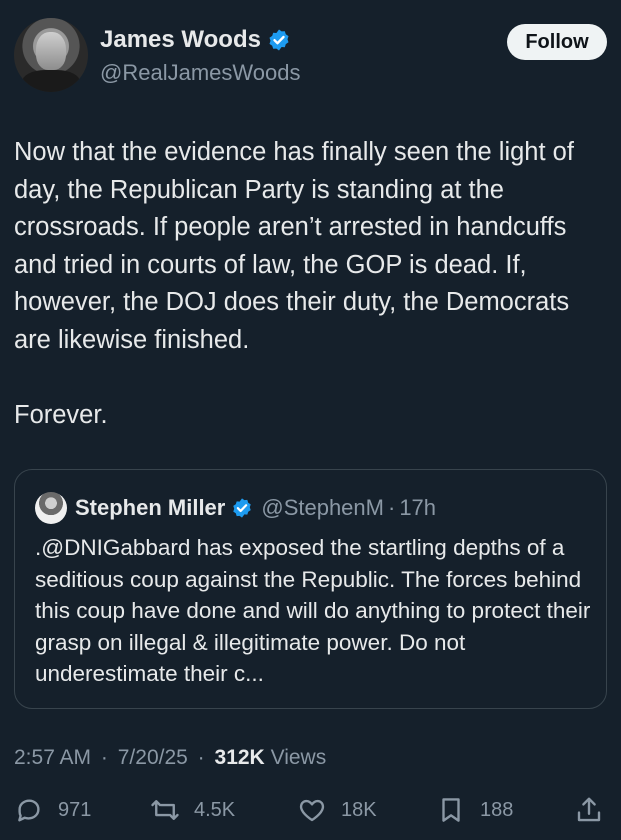 This screenshot has width=621, height=840. What do you see at coordinates (418, 507) in the screenshot?
I see `quoted-age: 17h` at bounding box center [418, 507].